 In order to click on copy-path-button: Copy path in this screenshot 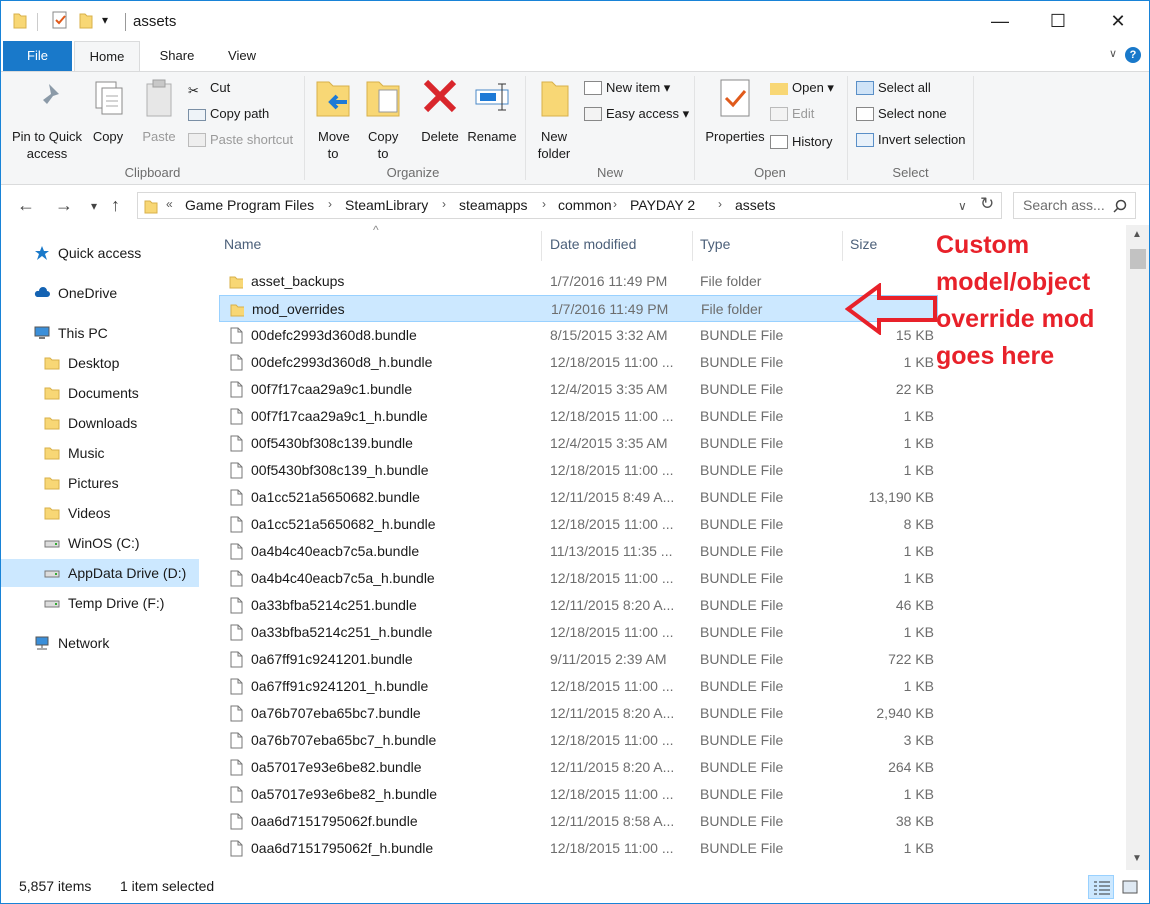, I will do `click(228, 114)`.